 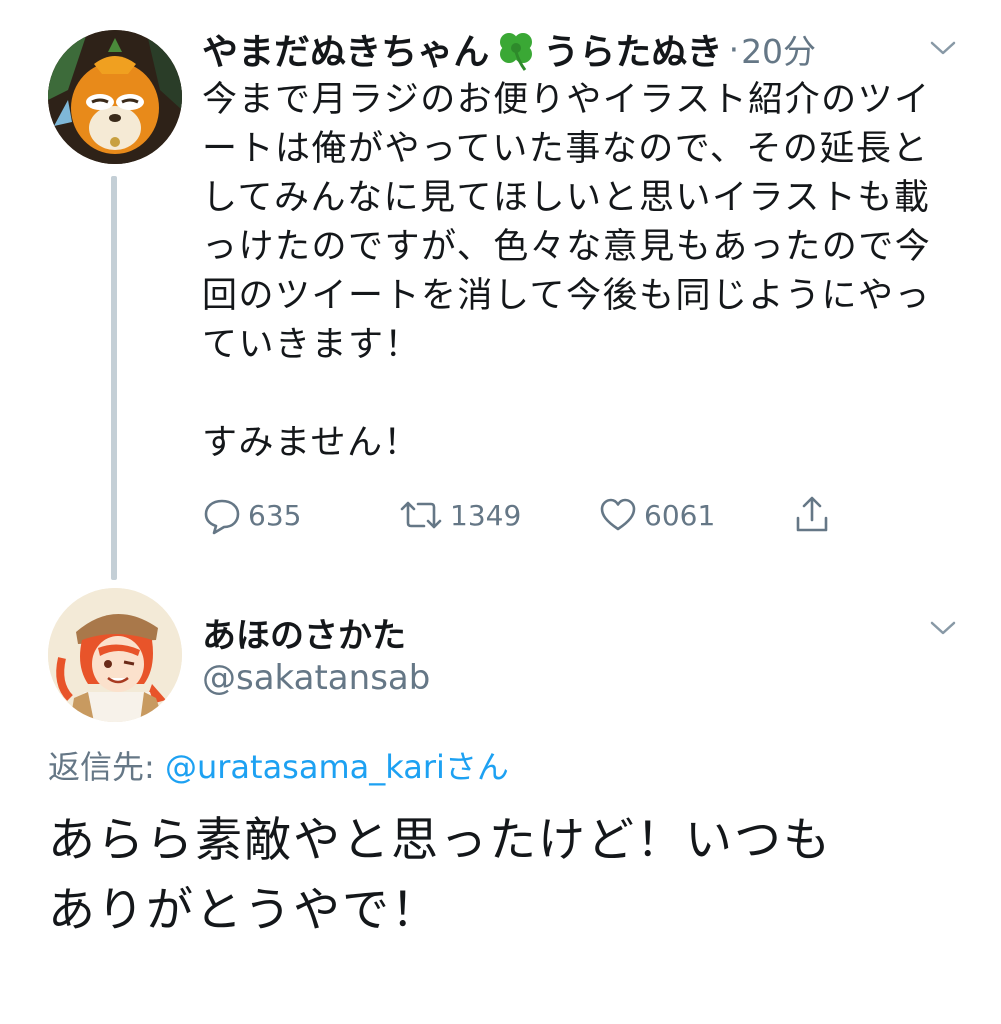 I want to click on retweet-count: 1349, so click(x=486, y=515).